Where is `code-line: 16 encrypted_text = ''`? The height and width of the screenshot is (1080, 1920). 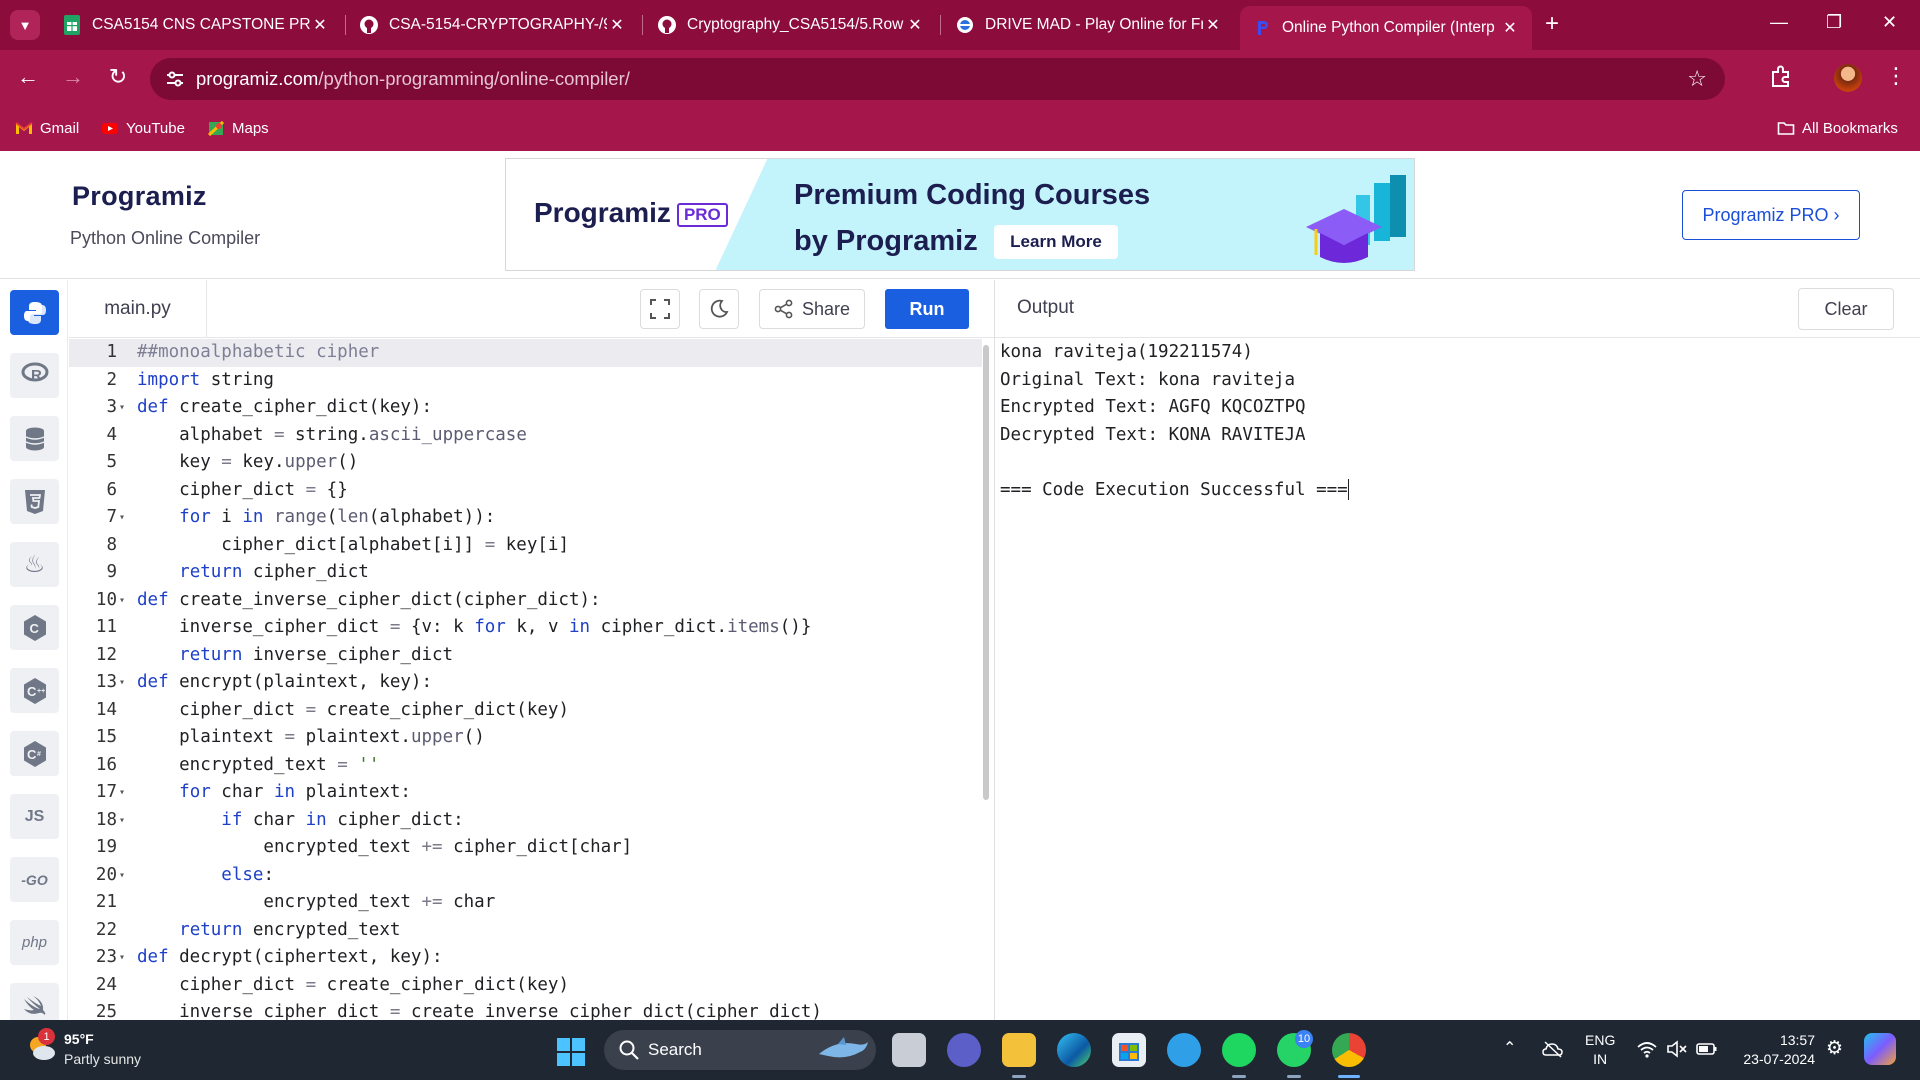
code-line: 16 encrypted_text = '' is located at coordinates (525, 766).